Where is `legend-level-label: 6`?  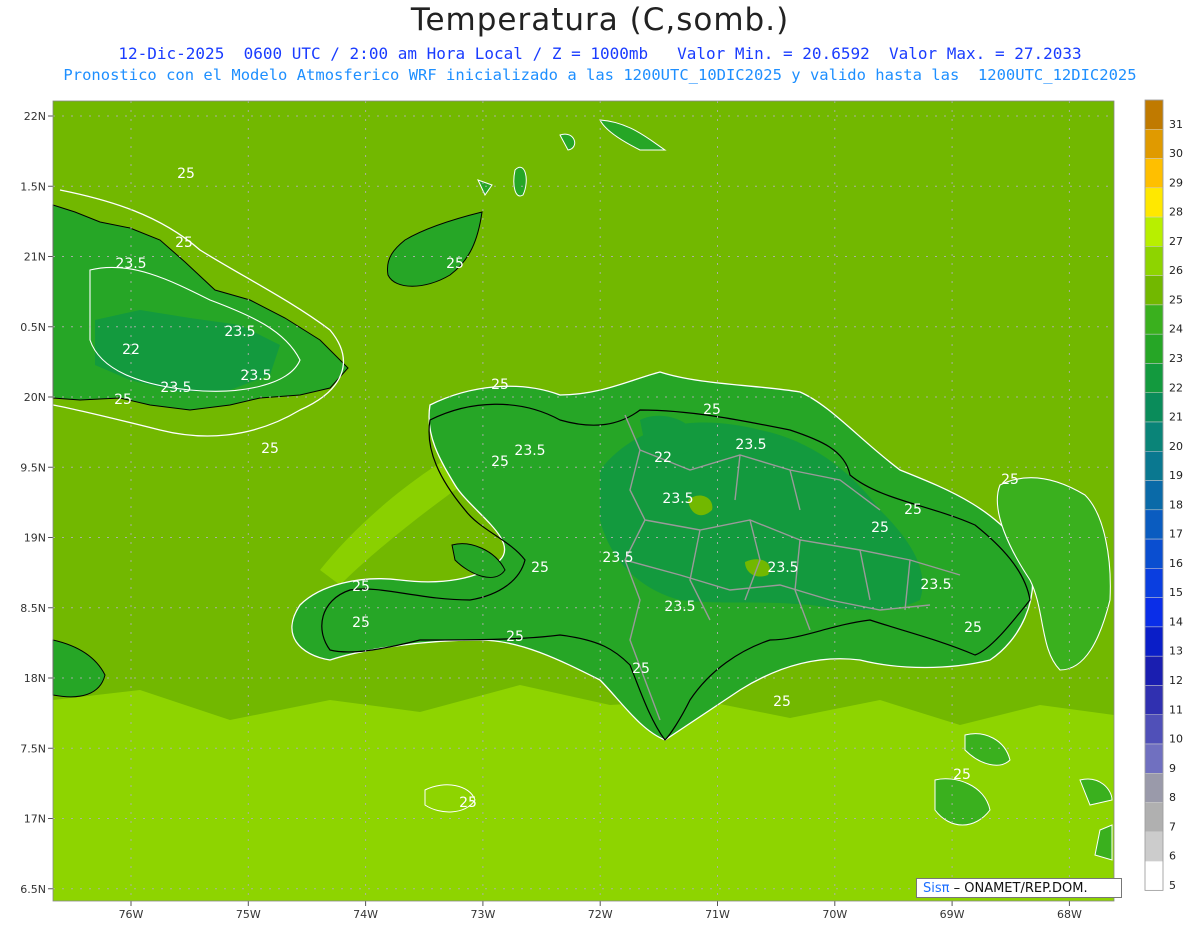 legend-level-label: 6 is located at coordinates (1172, 856).